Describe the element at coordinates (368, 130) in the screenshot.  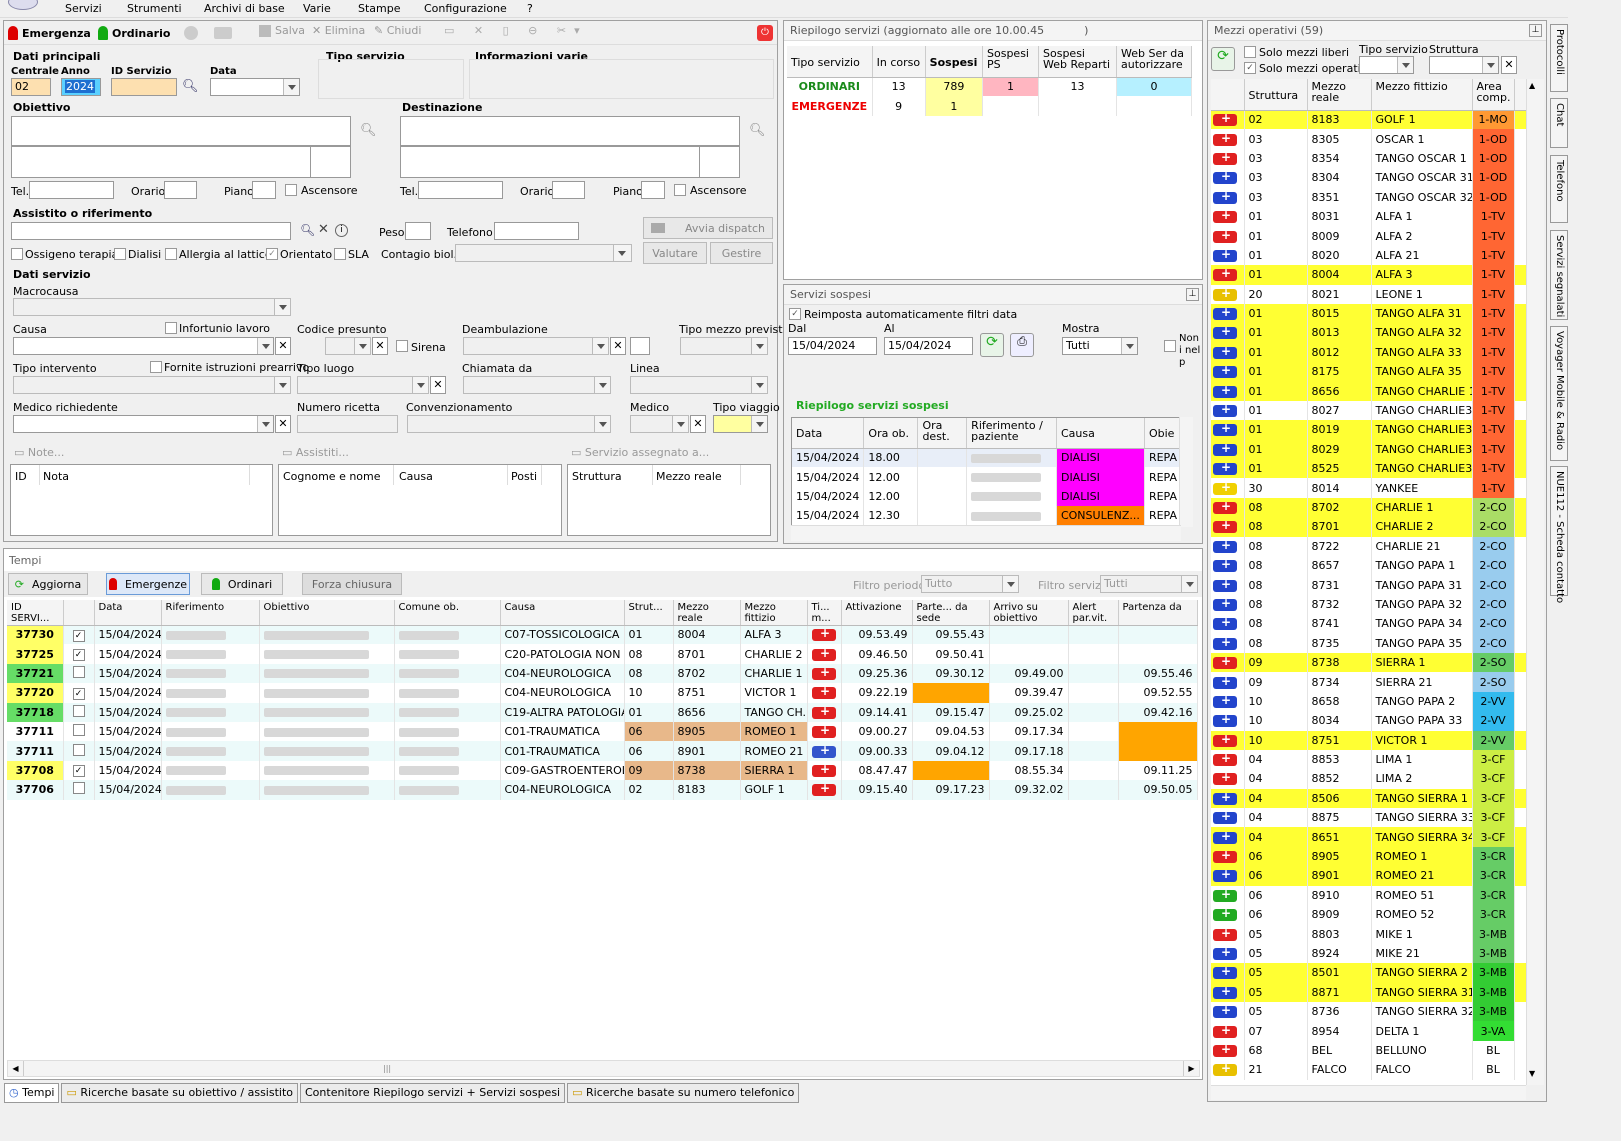
I see `obiettivo-search-icon: 🔍︎` at that location.